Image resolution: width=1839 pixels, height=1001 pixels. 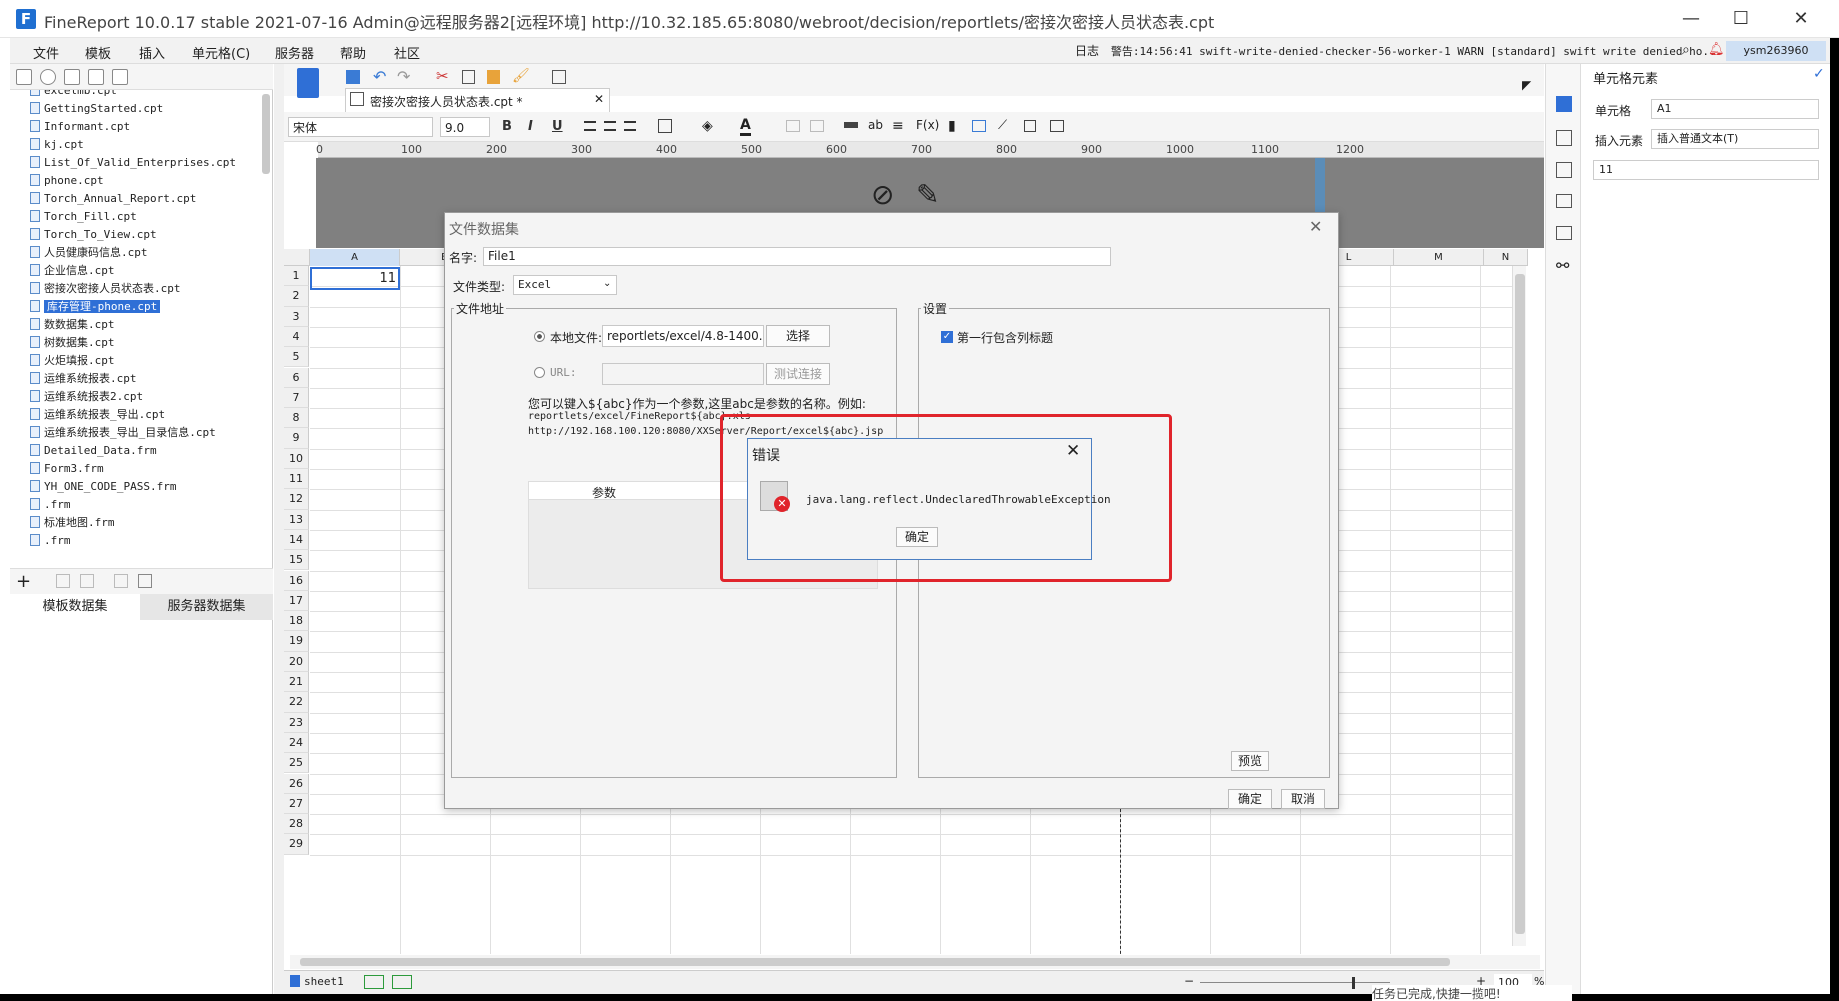 What do you see at coordinates (927, 194) in the screenshot?
I see `edit-parameter-icon: ✎` at bounding box center [927, 194].